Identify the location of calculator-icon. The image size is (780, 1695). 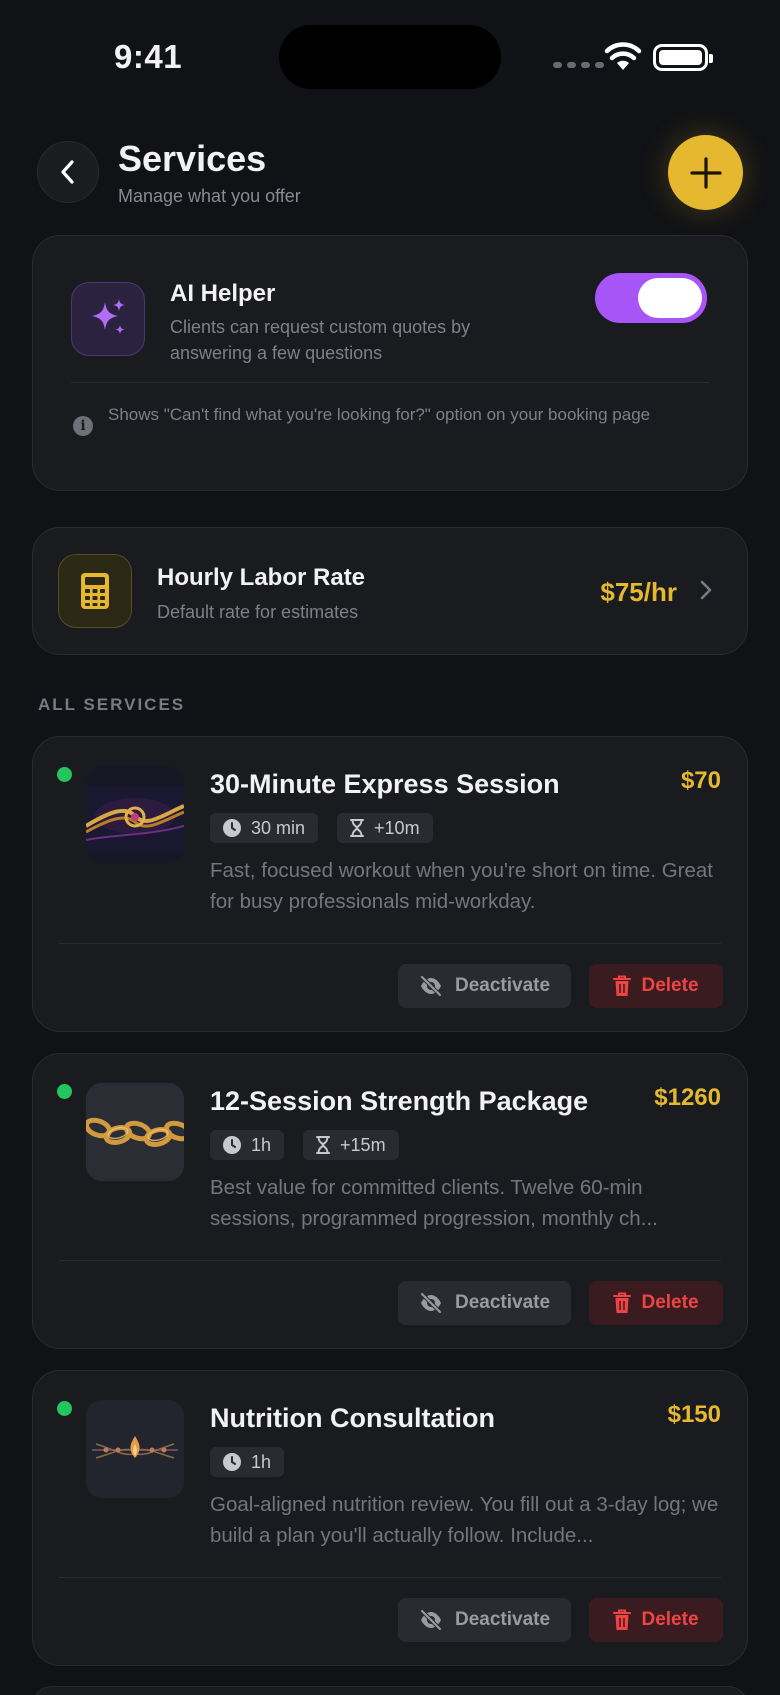
(95, 591).